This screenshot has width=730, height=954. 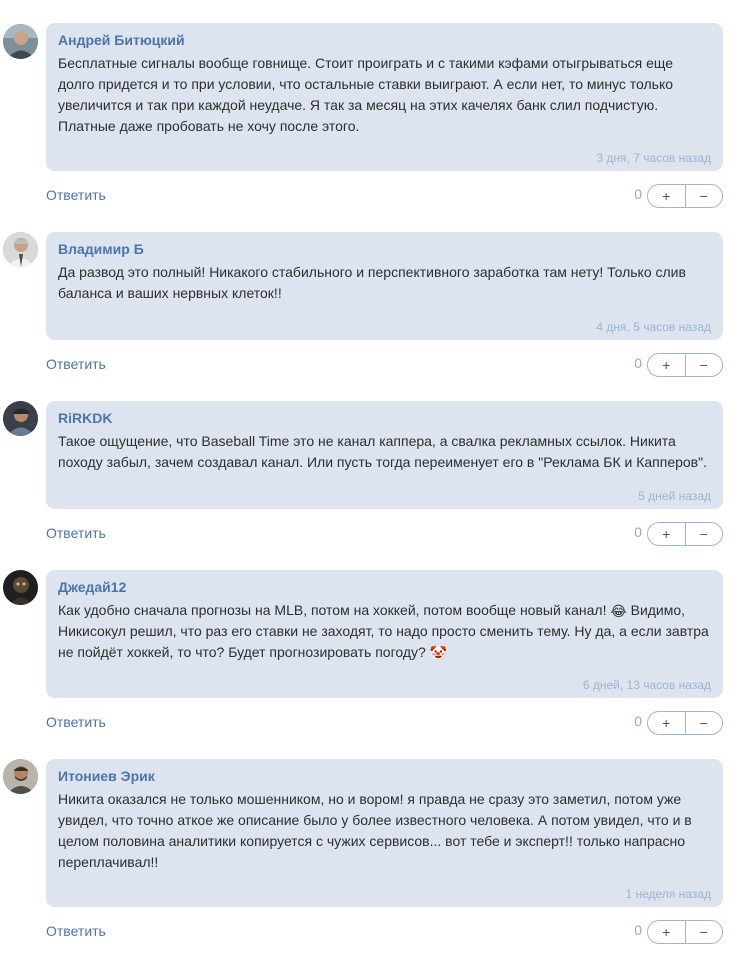 I want to click on author-name: Итониев Эрик, so click(x=384, y=776).